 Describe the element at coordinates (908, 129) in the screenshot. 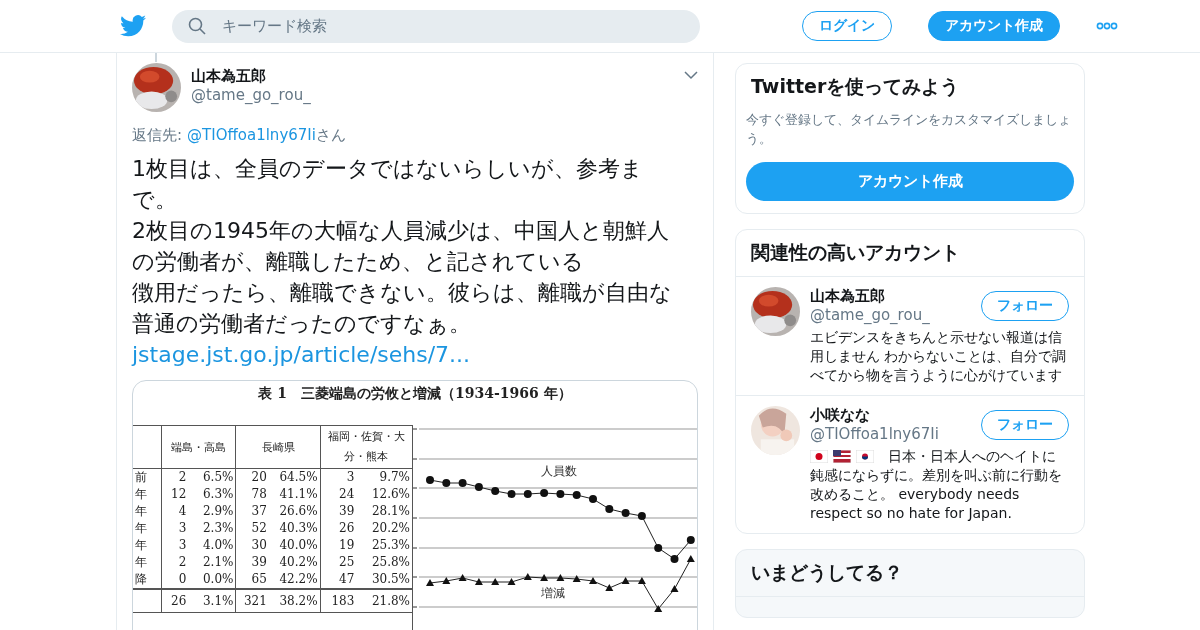

I see `signup-text: 今すぐ登録して、タイムラインをカスタマイズしましょう。` at that location.